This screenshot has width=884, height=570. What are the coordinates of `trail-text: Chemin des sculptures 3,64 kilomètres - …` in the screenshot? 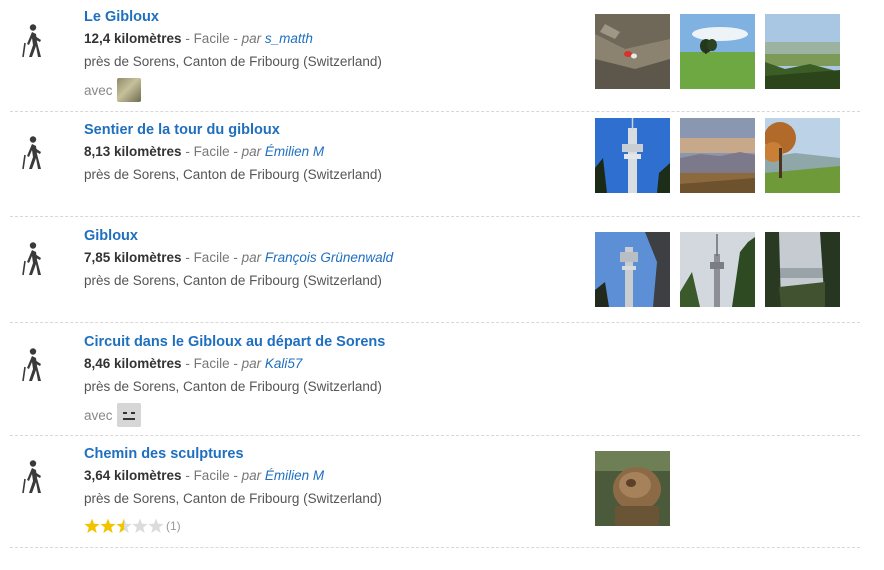 It's located at (334, 489).